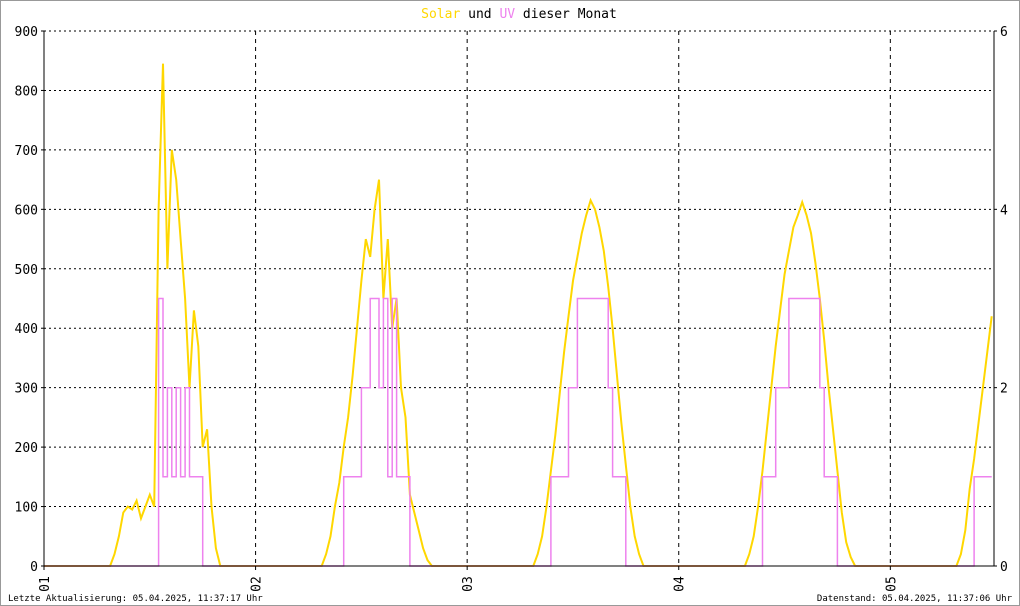 The image size is (1020, 606). Describe the element at coordinates (26, 151) in the screenshot. I see `y-left-tick-label: 700` at that location.